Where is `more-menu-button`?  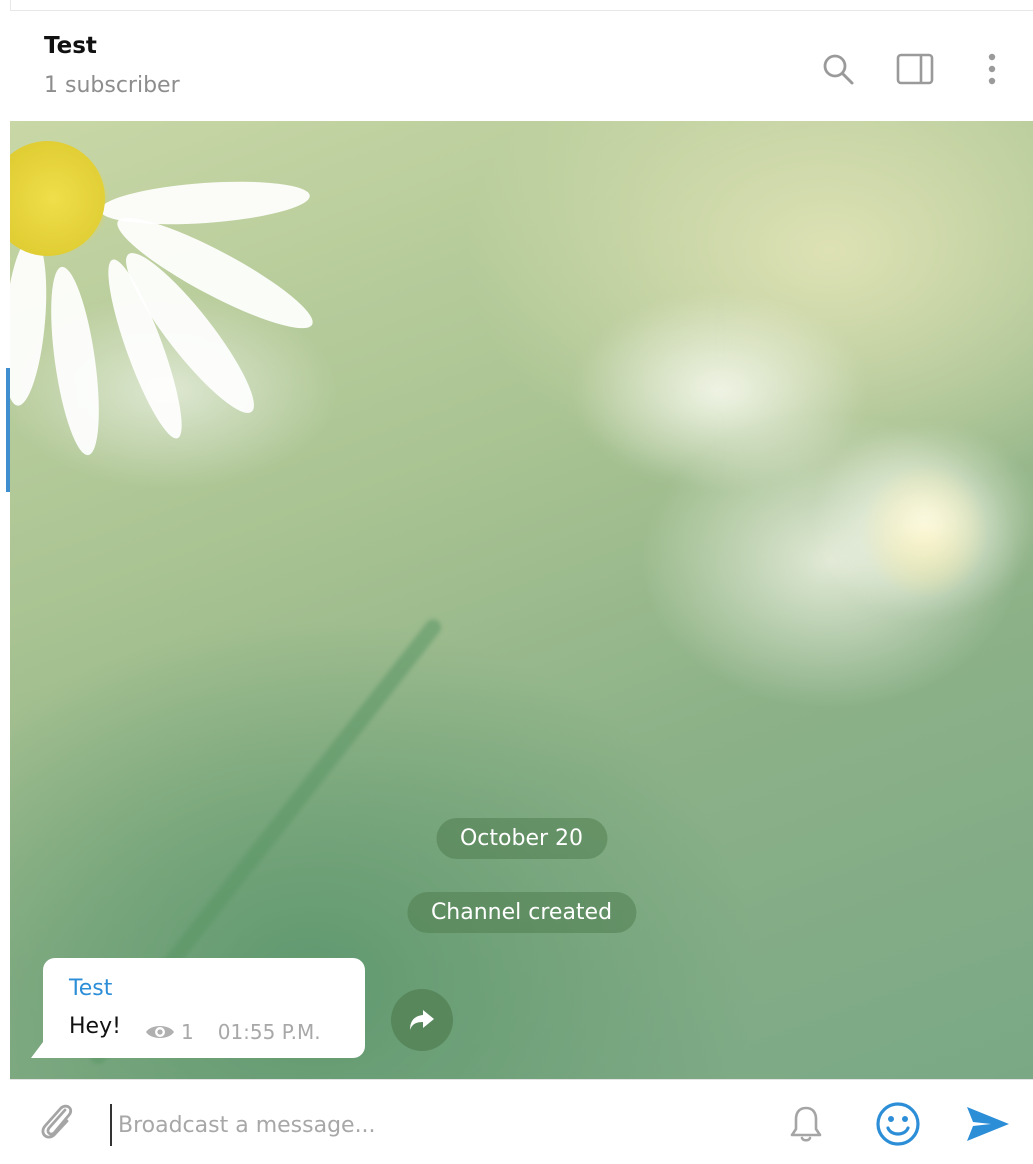 more-menu-button is located at coordinates (992, 69).